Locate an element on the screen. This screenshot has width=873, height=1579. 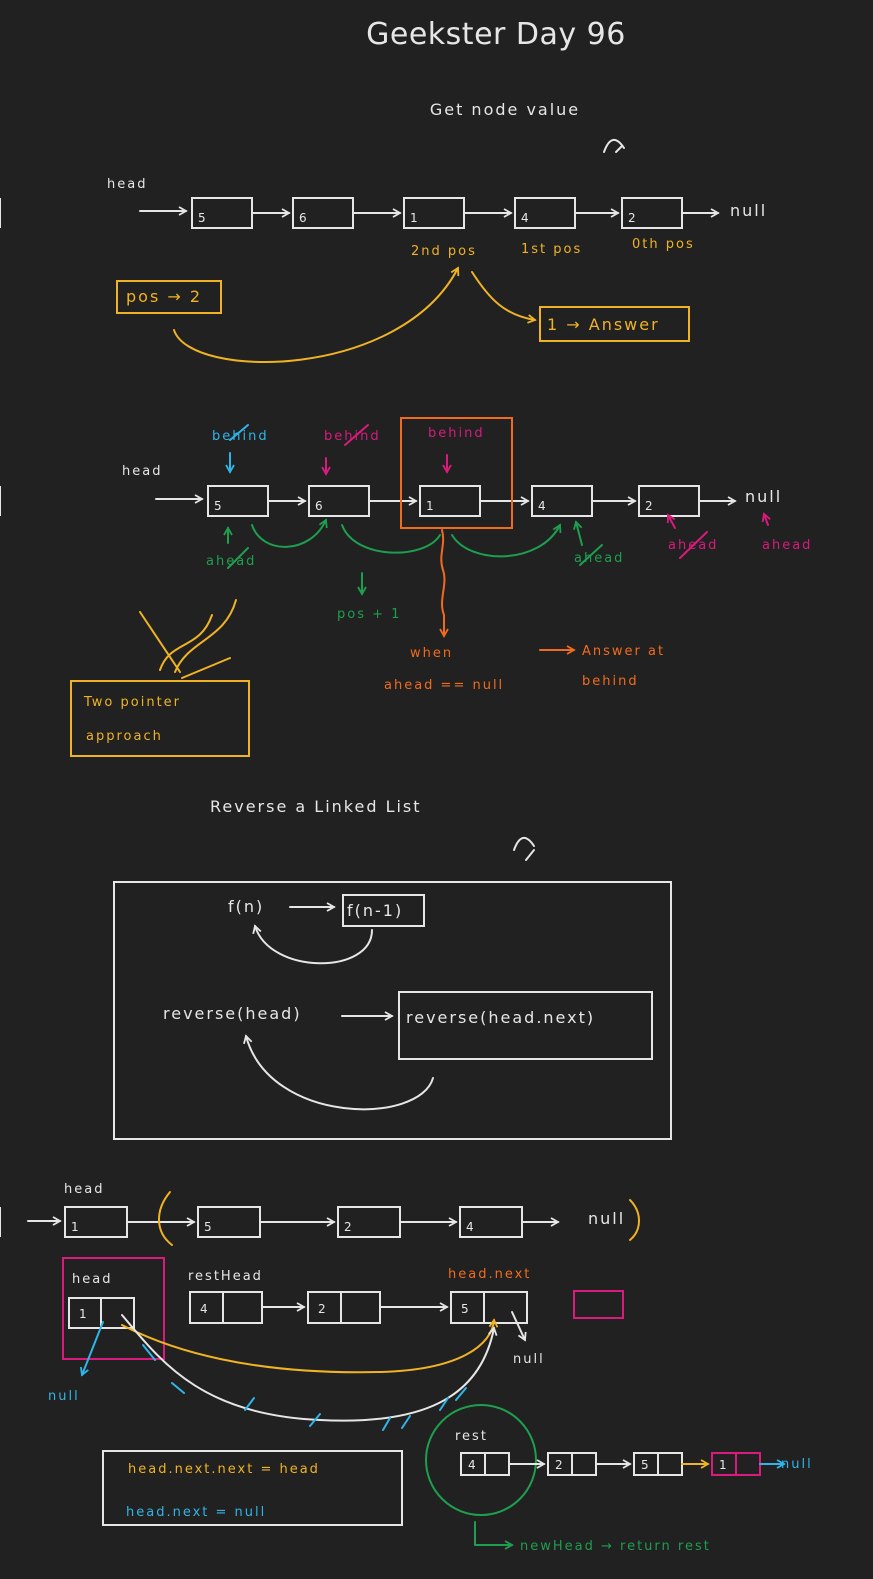
white-link-arrow is located at coordinates (309, 1368).